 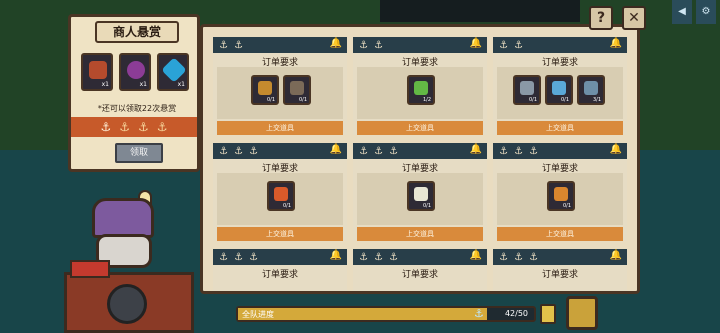 What do you see at coordinates (137, 108) in the screenshot?
I see `bounty-remaining-note: *还可以领取22次悬赏` at bounding box center [137, 108].